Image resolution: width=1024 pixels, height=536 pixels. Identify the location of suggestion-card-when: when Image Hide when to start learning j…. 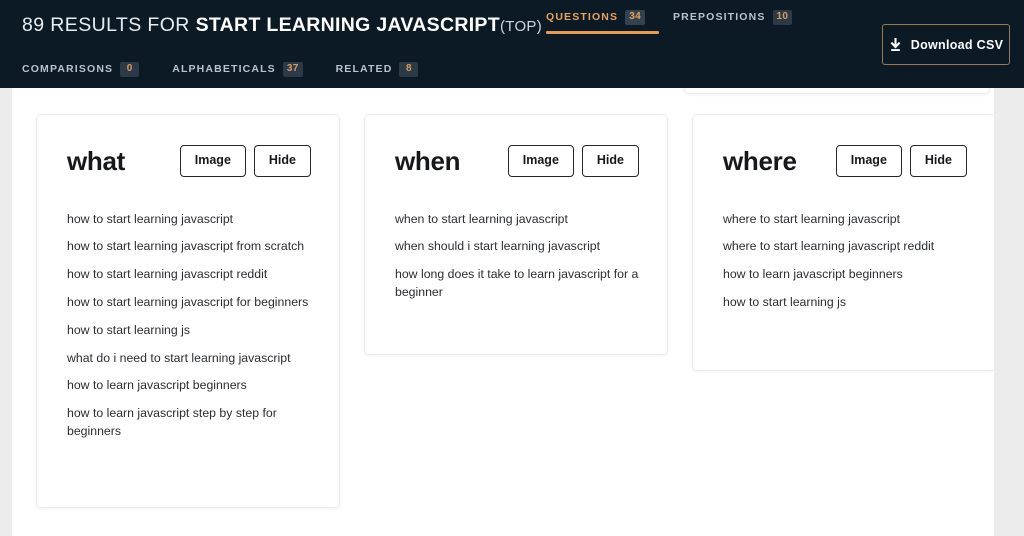
(516, 234).